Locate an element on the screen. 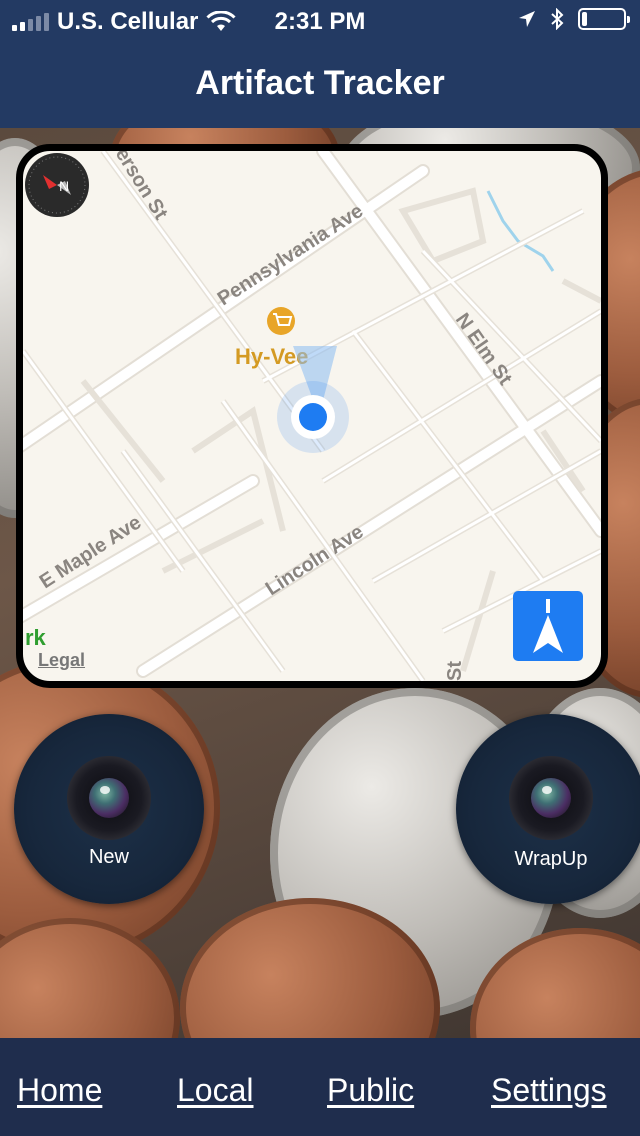  header-bar: U.S. Cellular 2:31 PM Artifact Tracker is located at coordinates (320, 64).